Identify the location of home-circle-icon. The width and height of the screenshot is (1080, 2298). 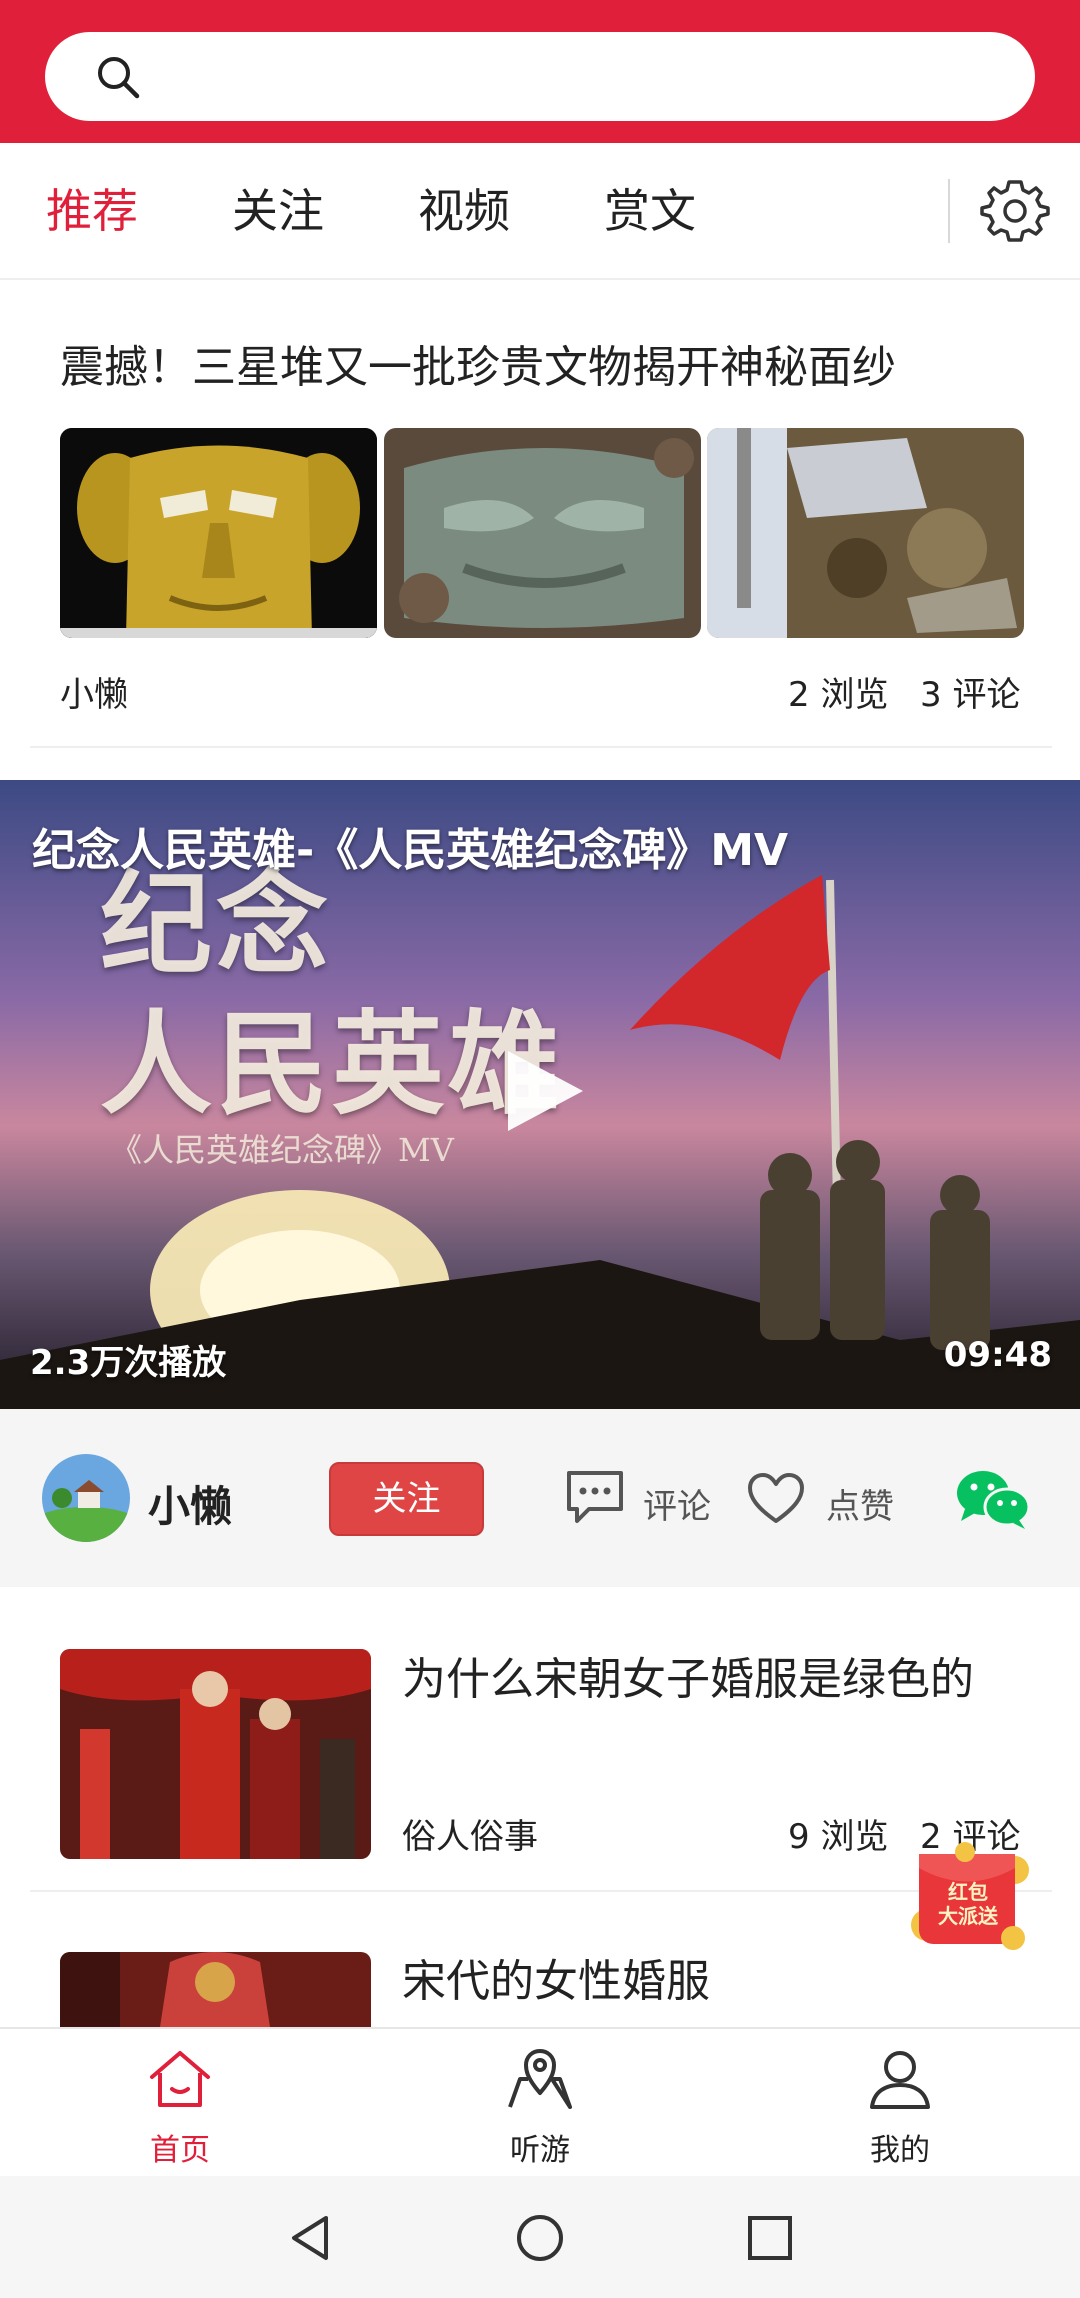
(540, 2238).